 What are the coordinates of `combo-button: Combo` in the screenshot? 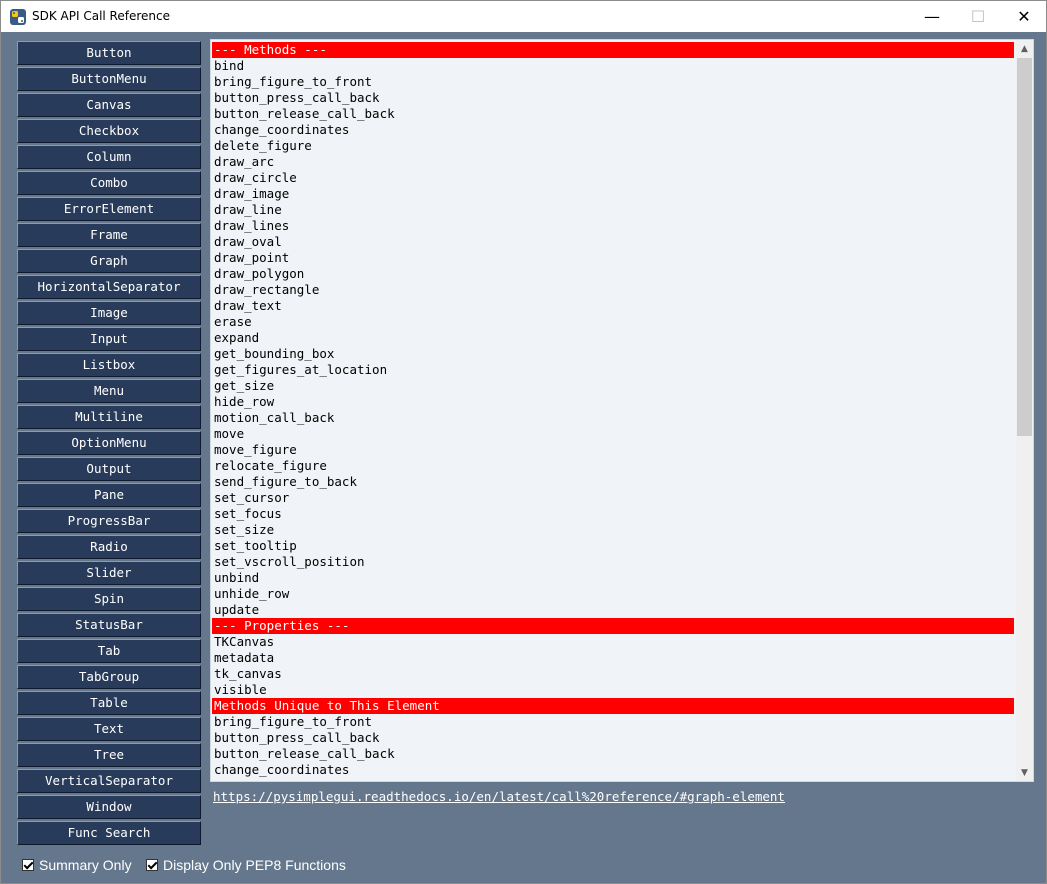 It's located at (109, 183).